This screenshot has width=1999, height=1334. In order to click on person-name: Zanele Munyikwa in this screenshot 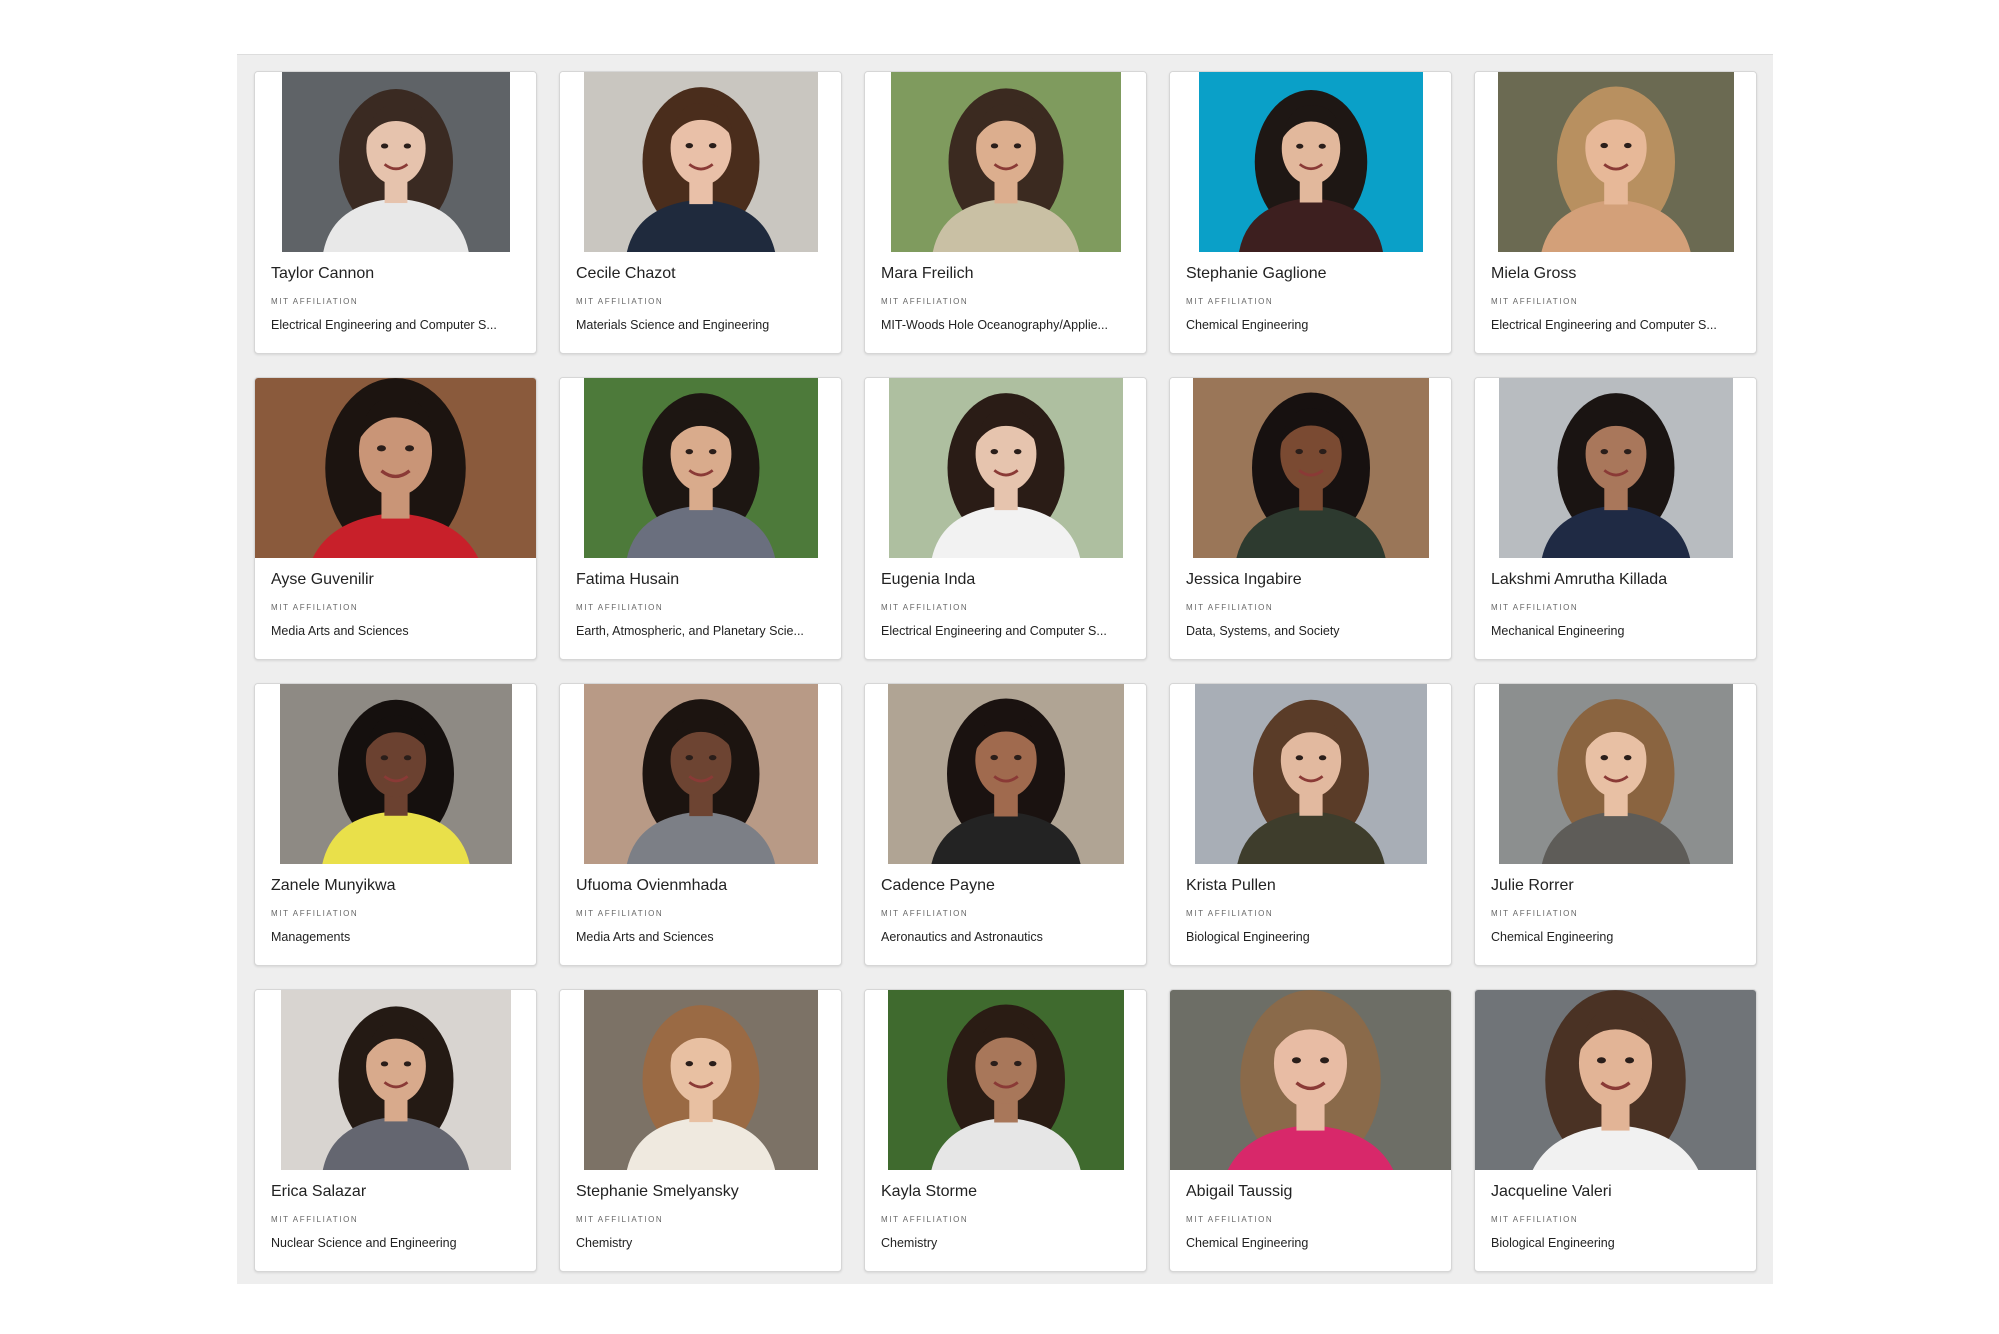, I will do `click(395, 886)`.